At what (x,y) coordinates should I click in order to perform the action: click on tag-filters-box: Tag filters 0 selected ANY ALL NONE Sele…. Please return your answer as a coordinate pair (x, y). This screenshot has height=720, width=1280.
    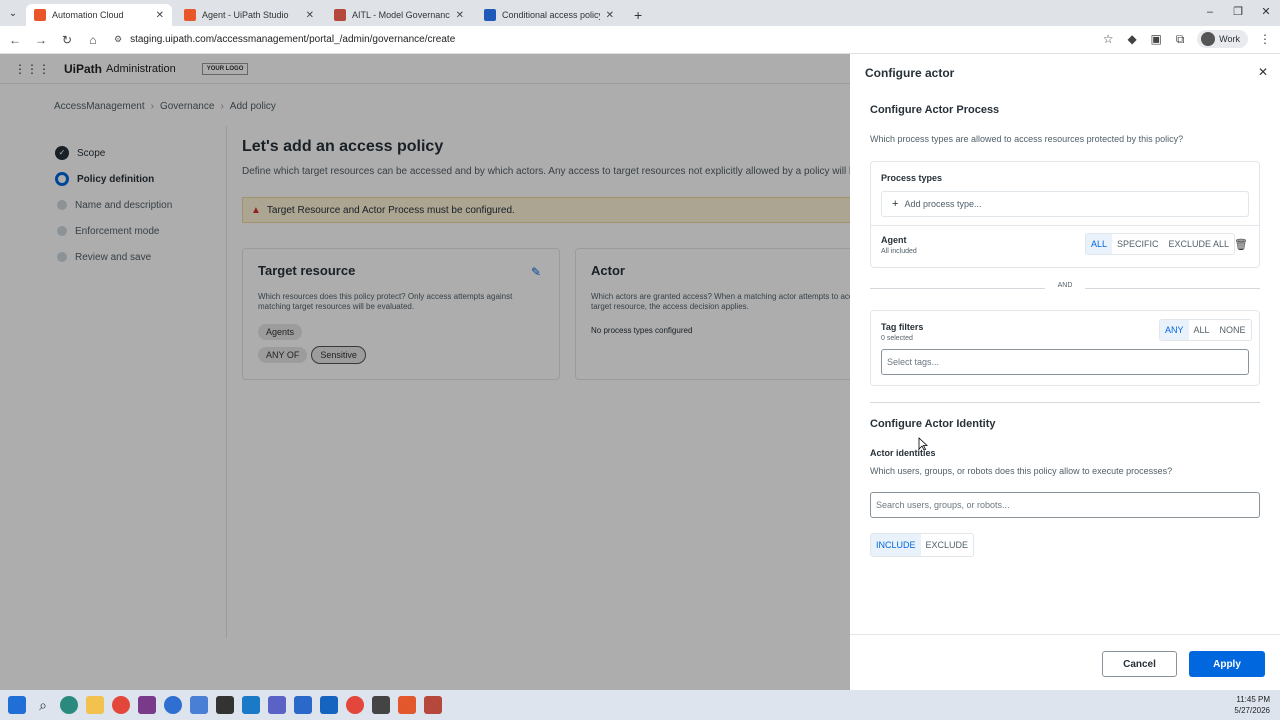
    Looking at the image, I should click on (1065, 348).